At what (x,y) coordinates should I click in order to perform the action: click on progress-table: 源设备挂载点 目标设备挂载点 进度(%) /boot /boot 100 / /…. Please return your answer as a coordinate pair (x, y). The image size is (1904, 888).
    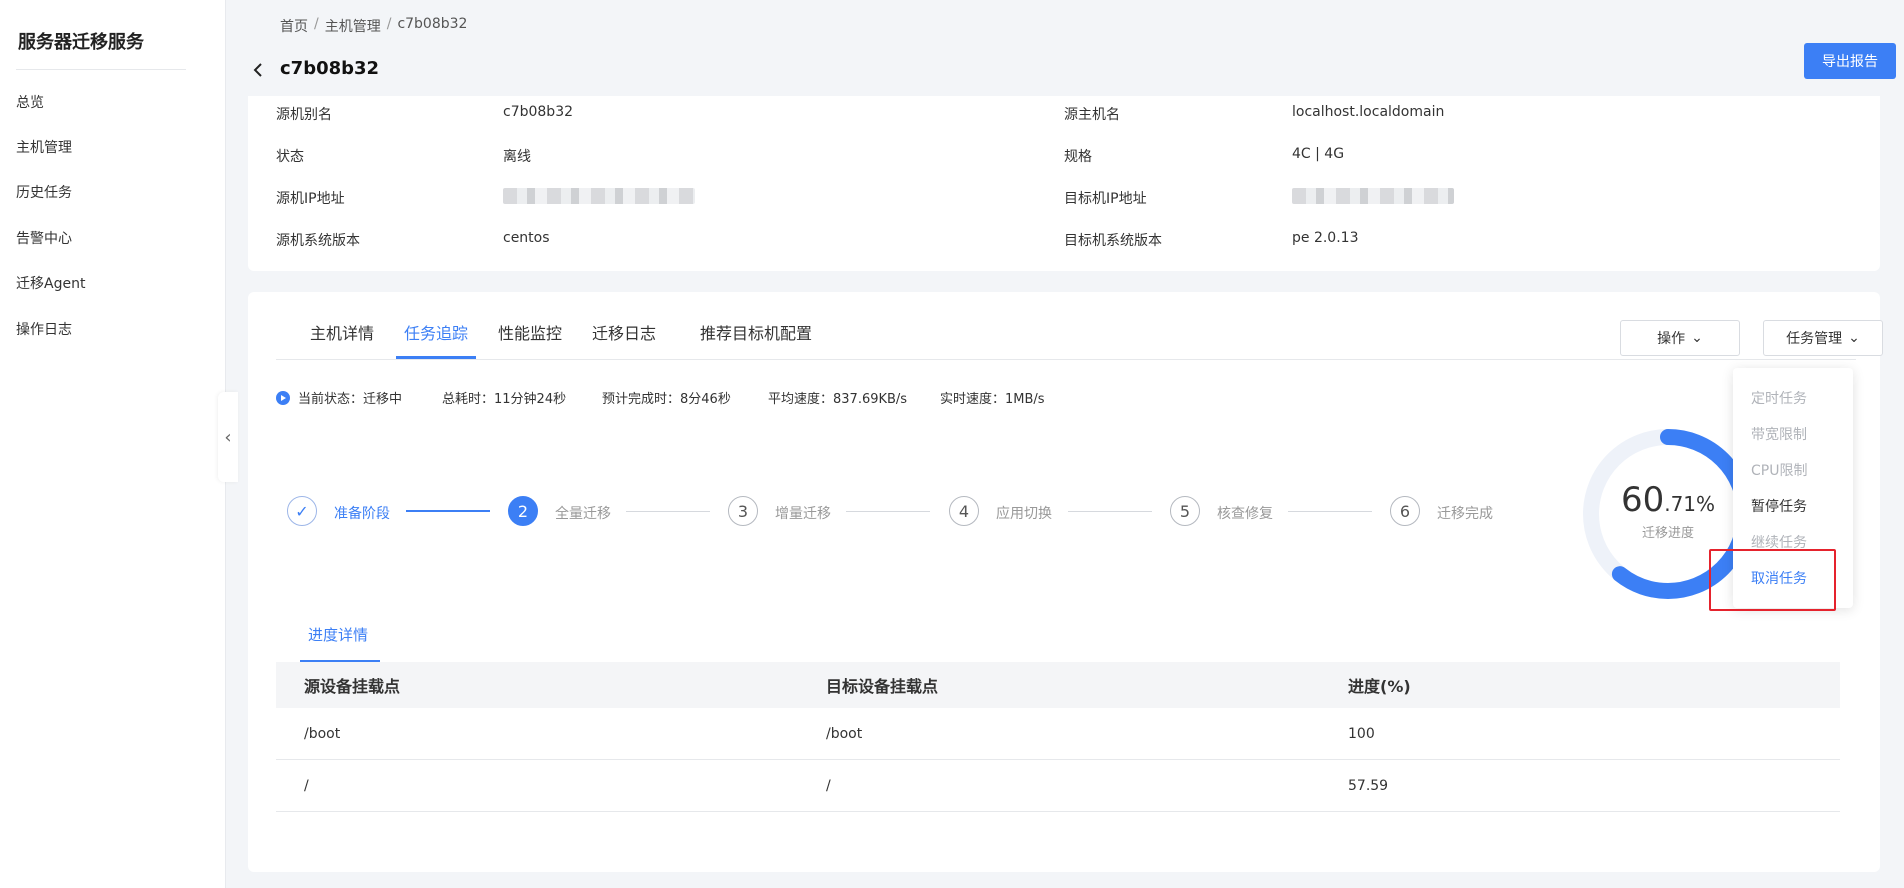
    Looking at the image, I should click on (1058, 737).